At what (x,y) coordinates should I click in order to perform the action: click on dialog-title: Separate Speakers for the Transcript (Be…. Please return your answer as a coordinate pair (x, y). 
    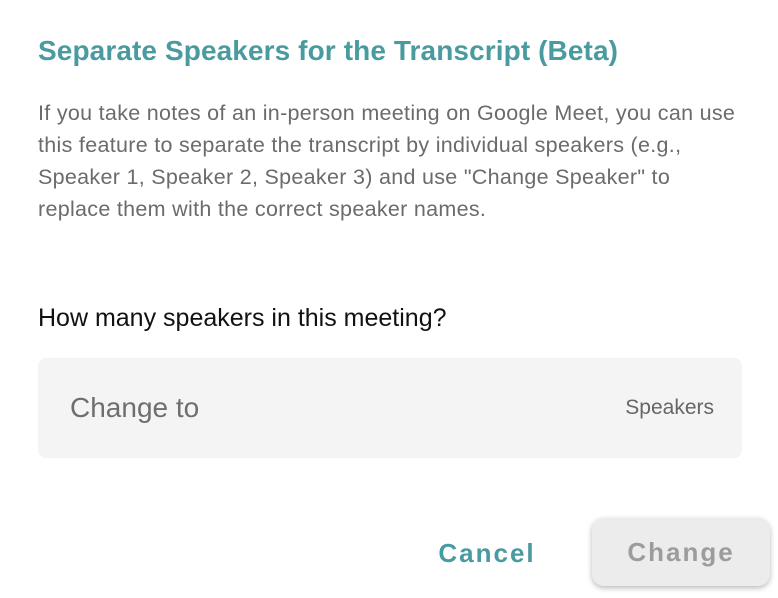
    Looking at the image, I should click on (328, 50).